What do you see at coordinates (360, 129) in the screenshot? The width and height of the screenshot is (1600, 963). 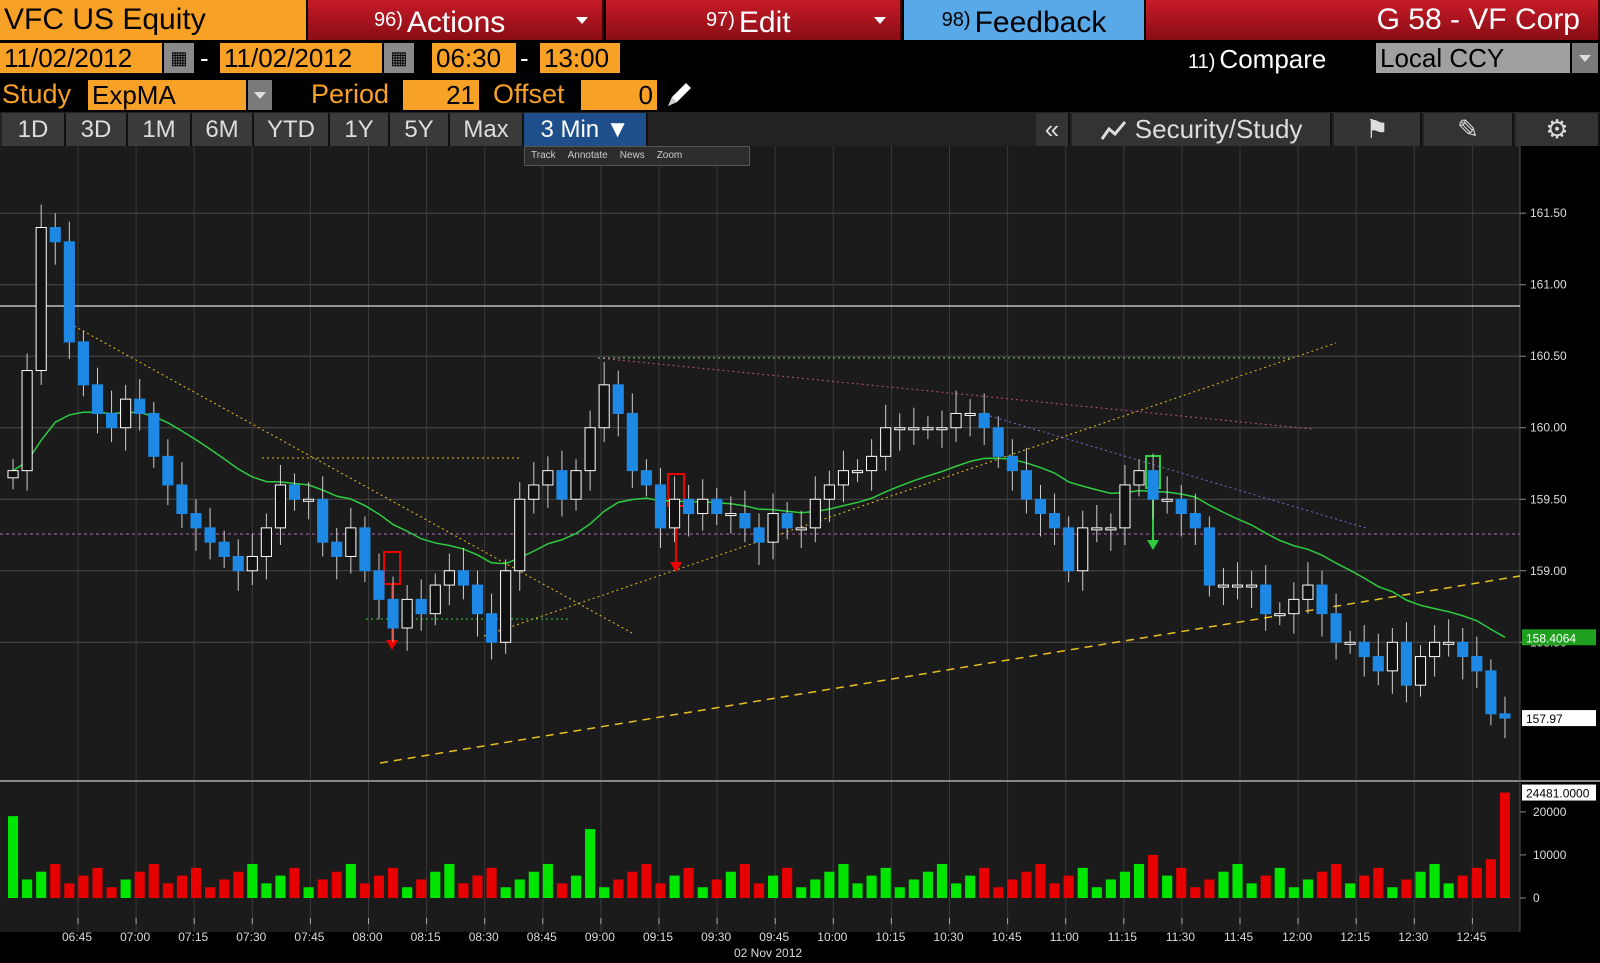 I see `tab-1y: 1Y` at bounding box center [360, 129].